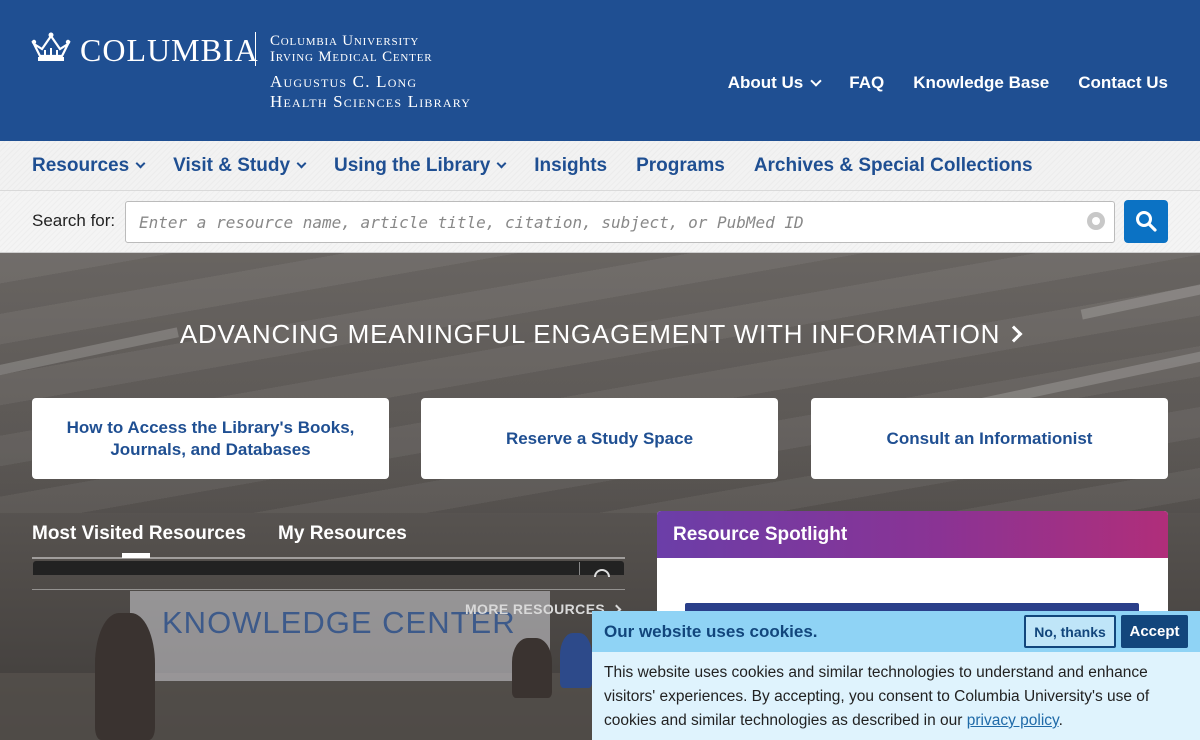 The width and height of the screenshot is (1200, 740). I want to click on nav-label: Insights, so click(571, 165).